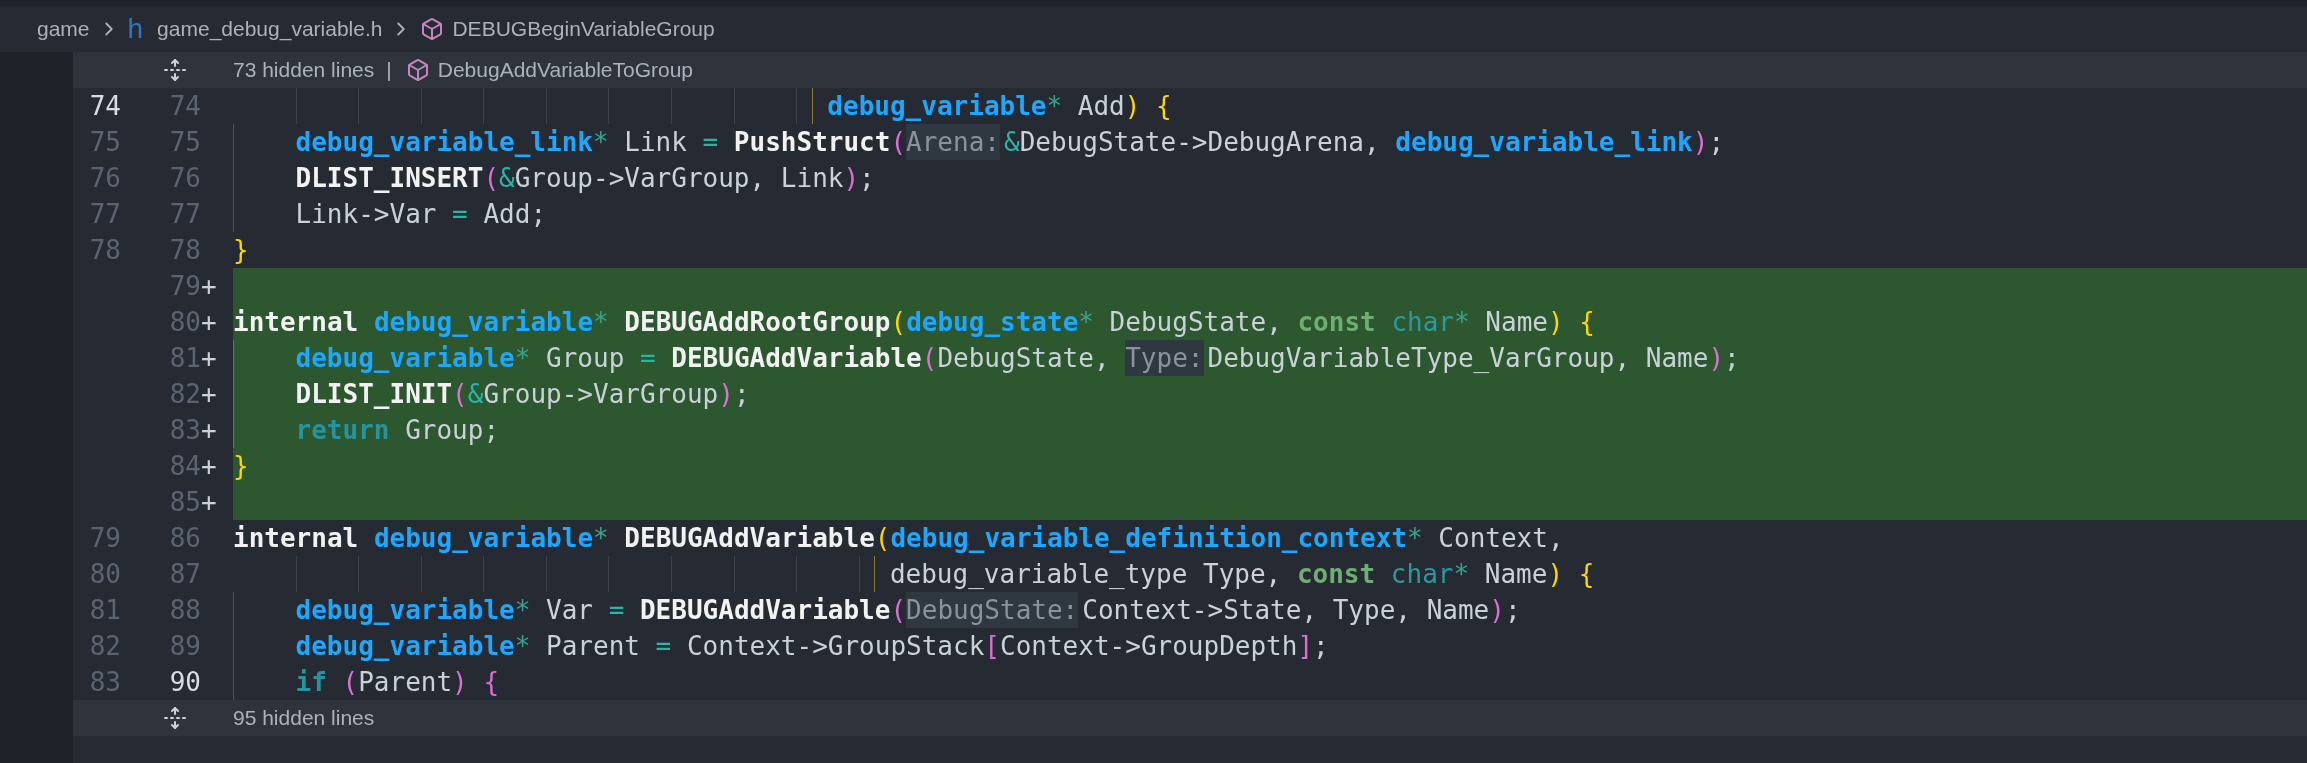  What do you see at coordinates (185, 646) in the screenshot?
I see `line-number: 89` at bounding box center [185, 646].